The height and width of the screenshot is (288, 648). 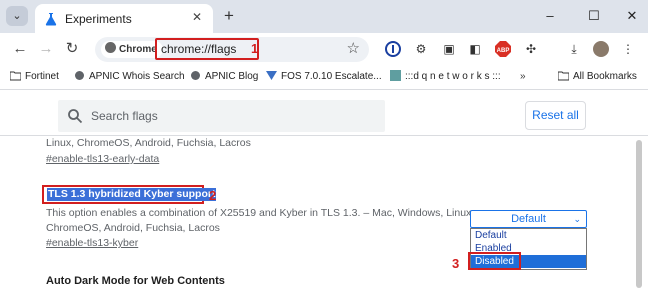 What do you see at coordinates (229, 16) in the screenshot?
I see `new-tab-button: +` at bounding box center [229, 16].